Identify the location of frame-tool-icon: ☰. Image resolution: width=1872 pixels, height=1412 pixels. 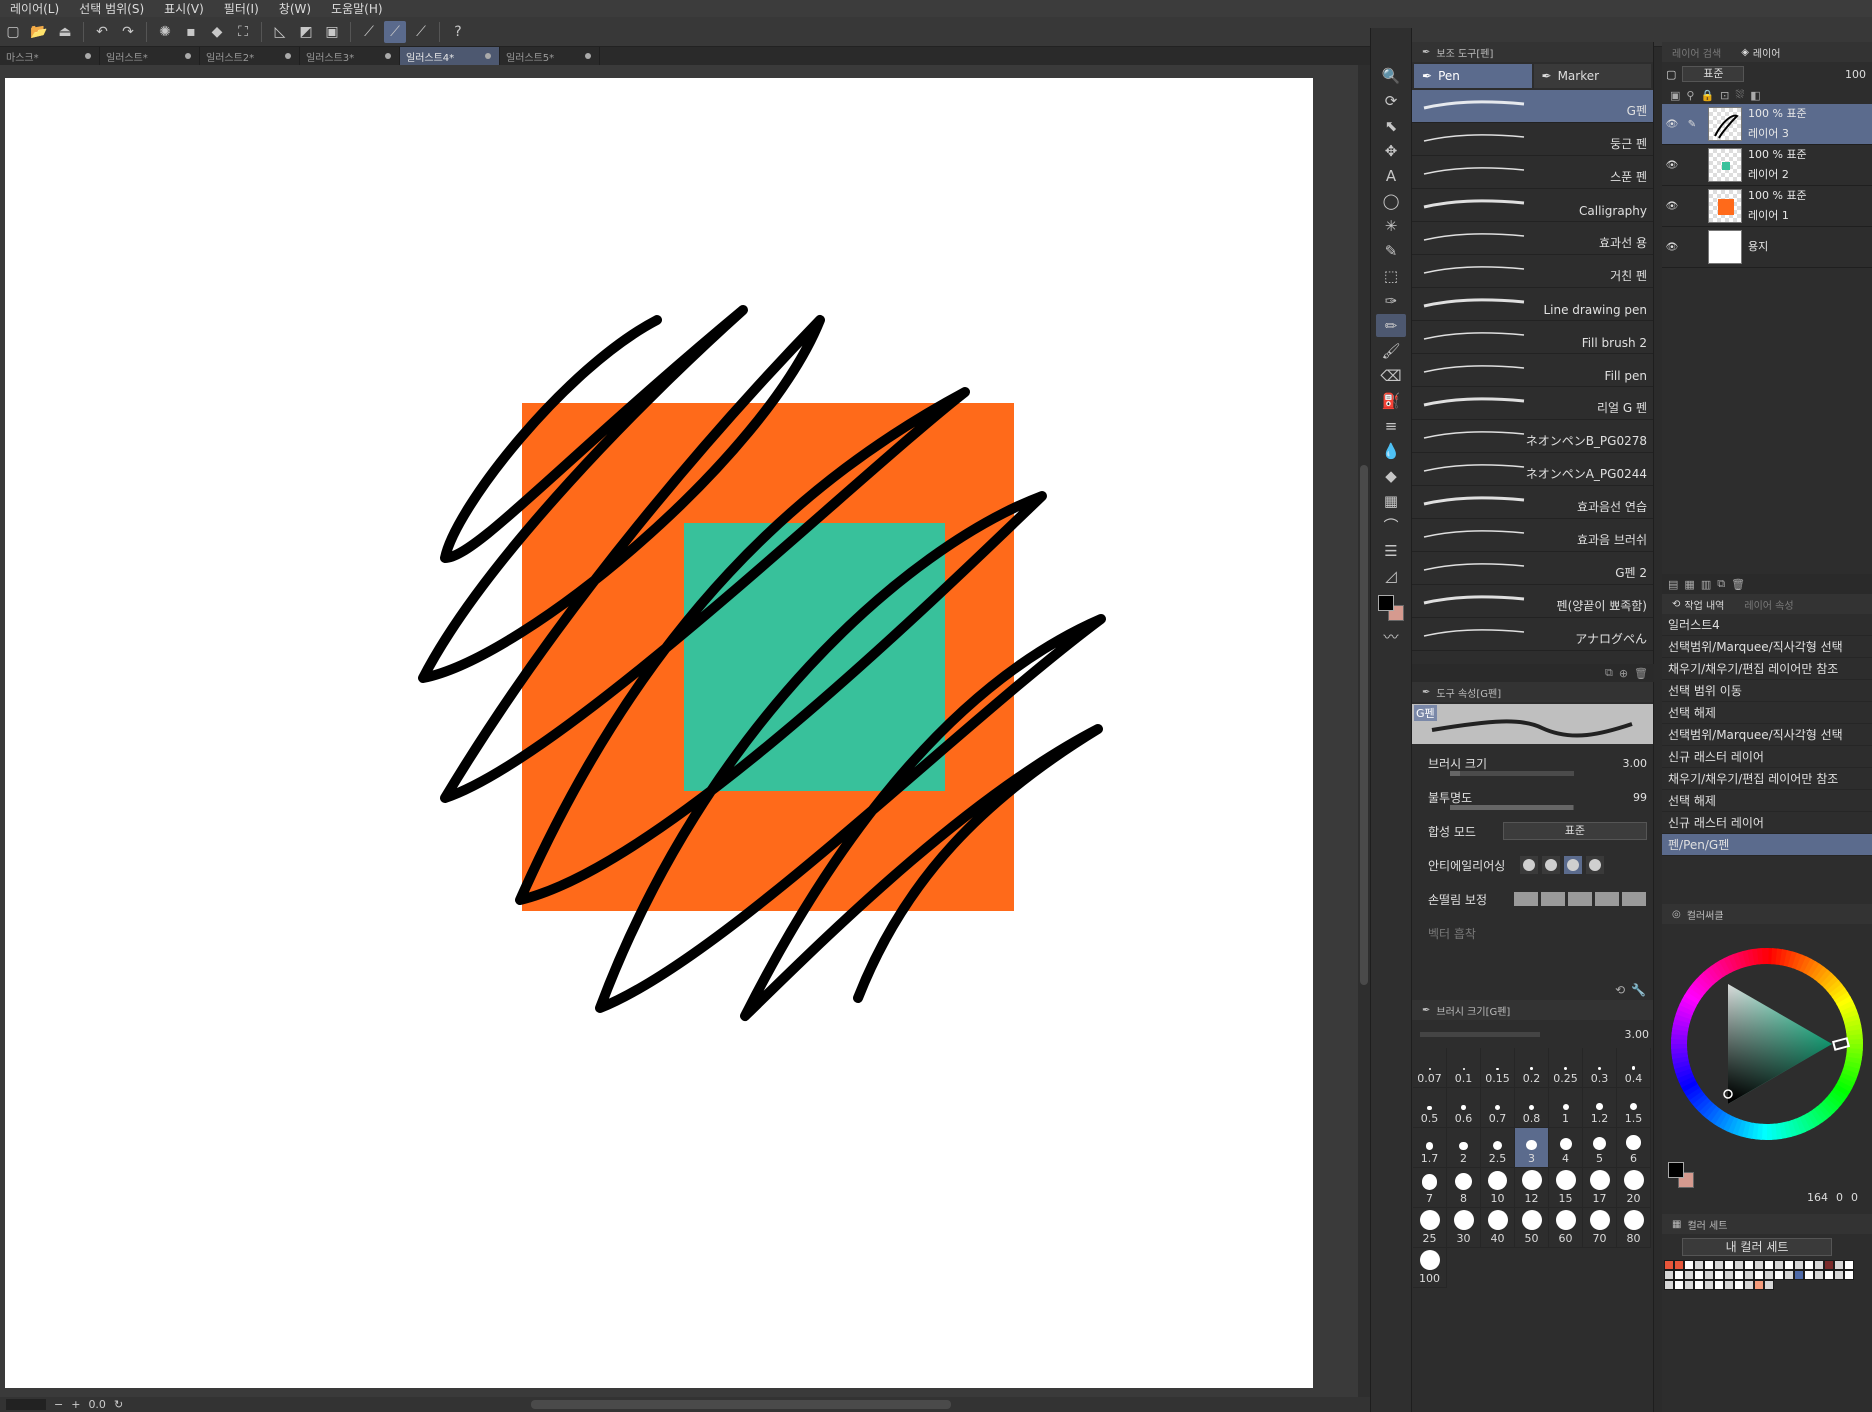
(1391, 550).